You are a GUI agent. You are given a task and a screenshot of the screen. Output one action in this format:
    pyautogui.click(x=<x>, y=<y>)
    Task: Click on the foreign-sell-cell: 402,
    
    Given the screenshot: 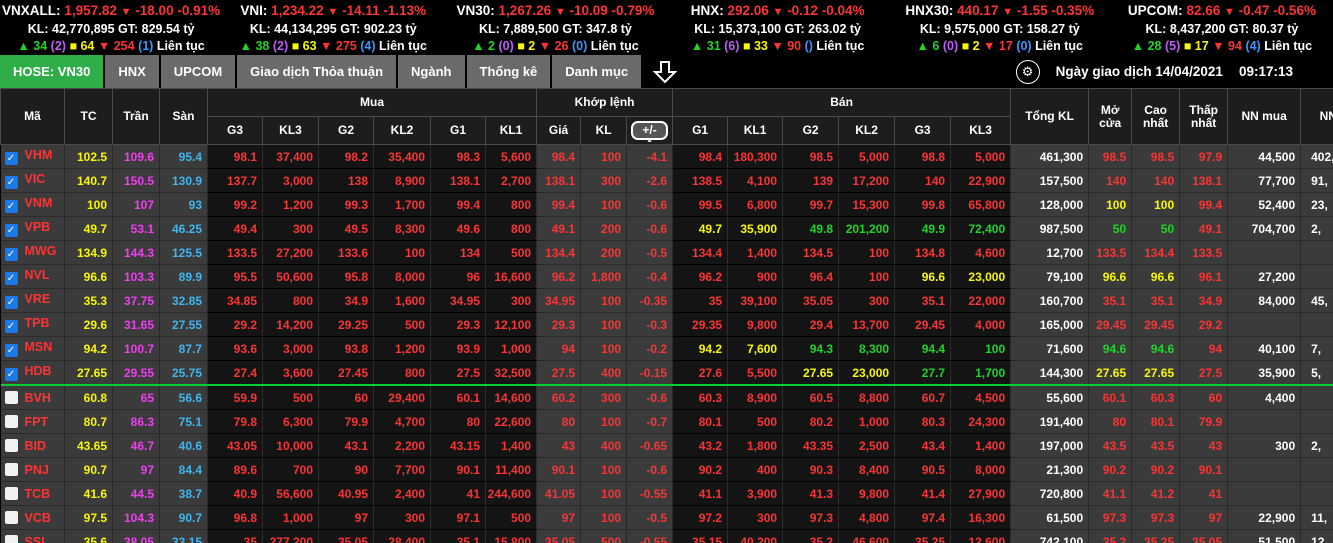 What is the action you would take?
    pyautogui.click(x=1316, y=156)
    